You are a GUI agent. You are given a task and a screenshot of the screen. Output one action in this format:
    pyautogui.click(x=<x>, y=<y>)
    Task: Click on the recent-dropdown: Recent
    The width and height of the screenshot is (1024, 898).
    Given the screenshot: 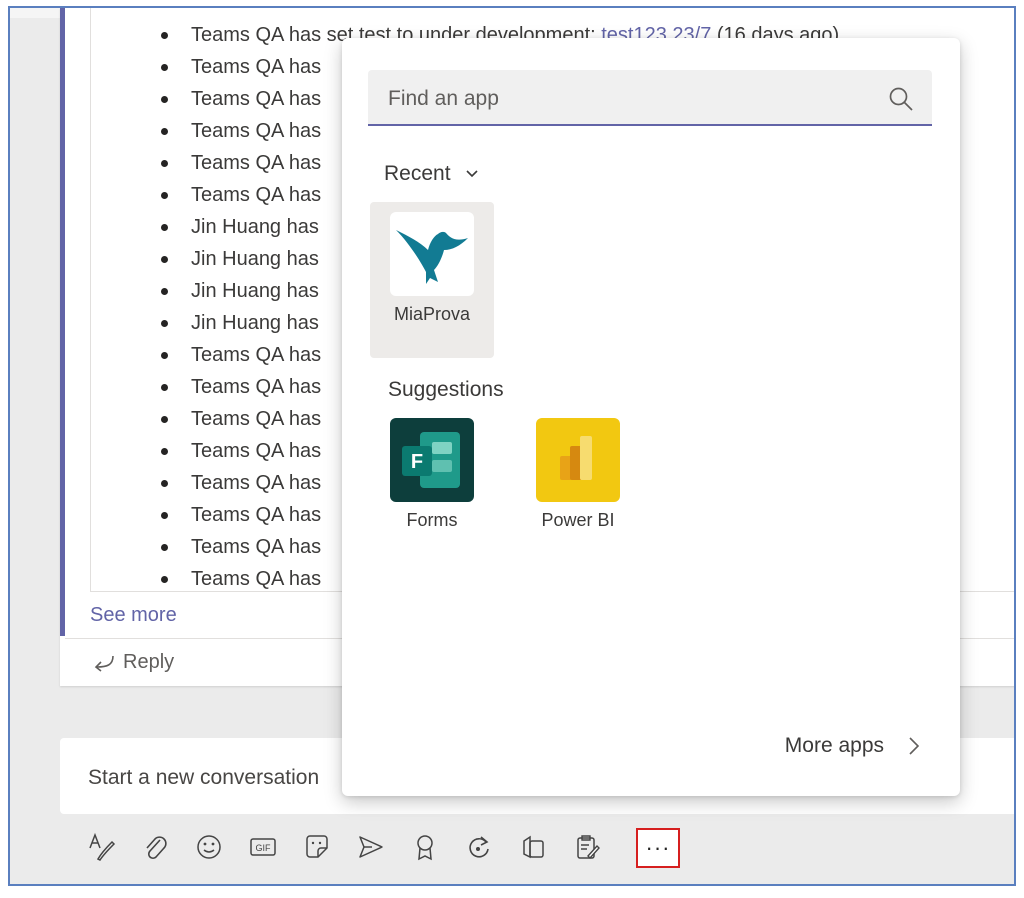 What is the action you would take?
    pyautogui.click(x=431, y=174)
    